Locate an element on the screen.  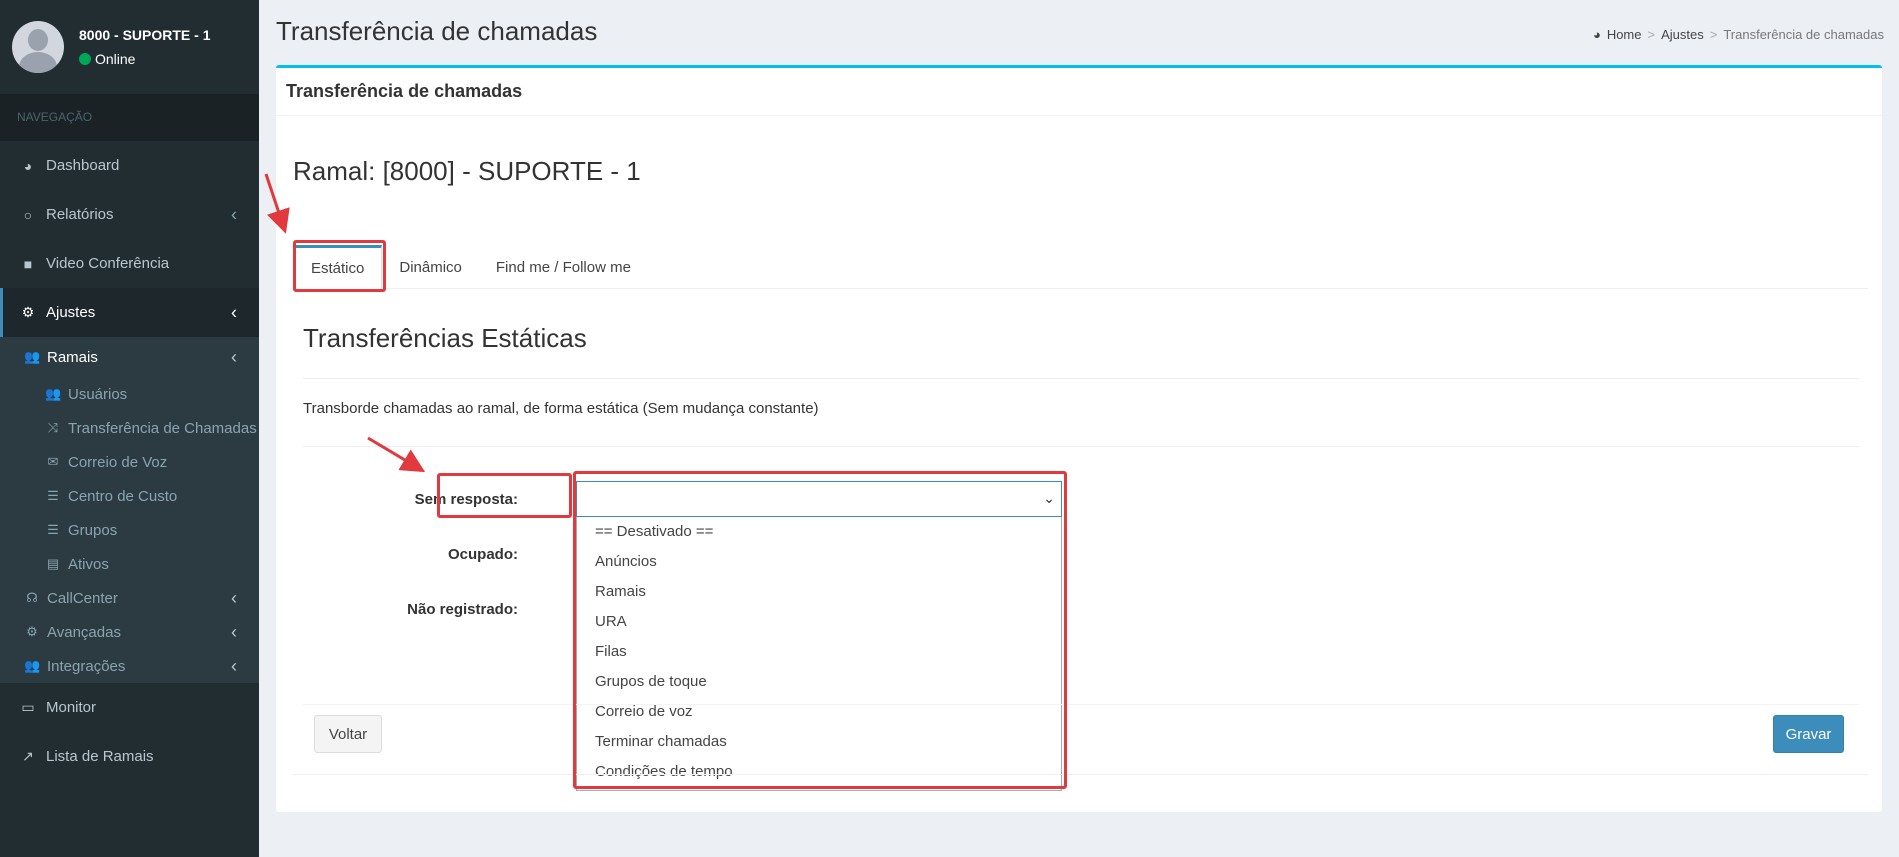
user-name: 8000 - SUPORTE - 1 is located at coordinates (145, 35).